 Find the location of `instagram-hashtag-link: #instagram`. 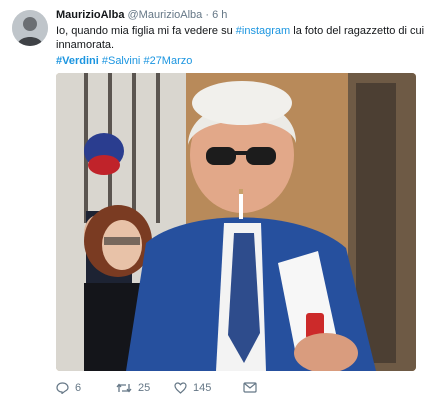

instagram-hashtag-link: #instagram is located at coordinates (263, 31).